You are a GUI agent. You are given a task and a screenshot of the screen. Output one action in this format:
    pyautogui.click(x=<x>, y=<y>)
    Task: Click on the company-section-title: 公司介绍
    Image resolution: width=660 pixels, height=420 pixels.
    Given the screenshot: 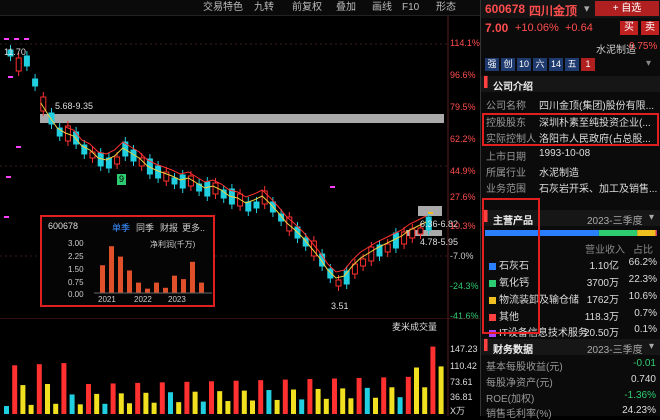 What is the action you would take?
    pyautogui.click(x=513, y=85)
    